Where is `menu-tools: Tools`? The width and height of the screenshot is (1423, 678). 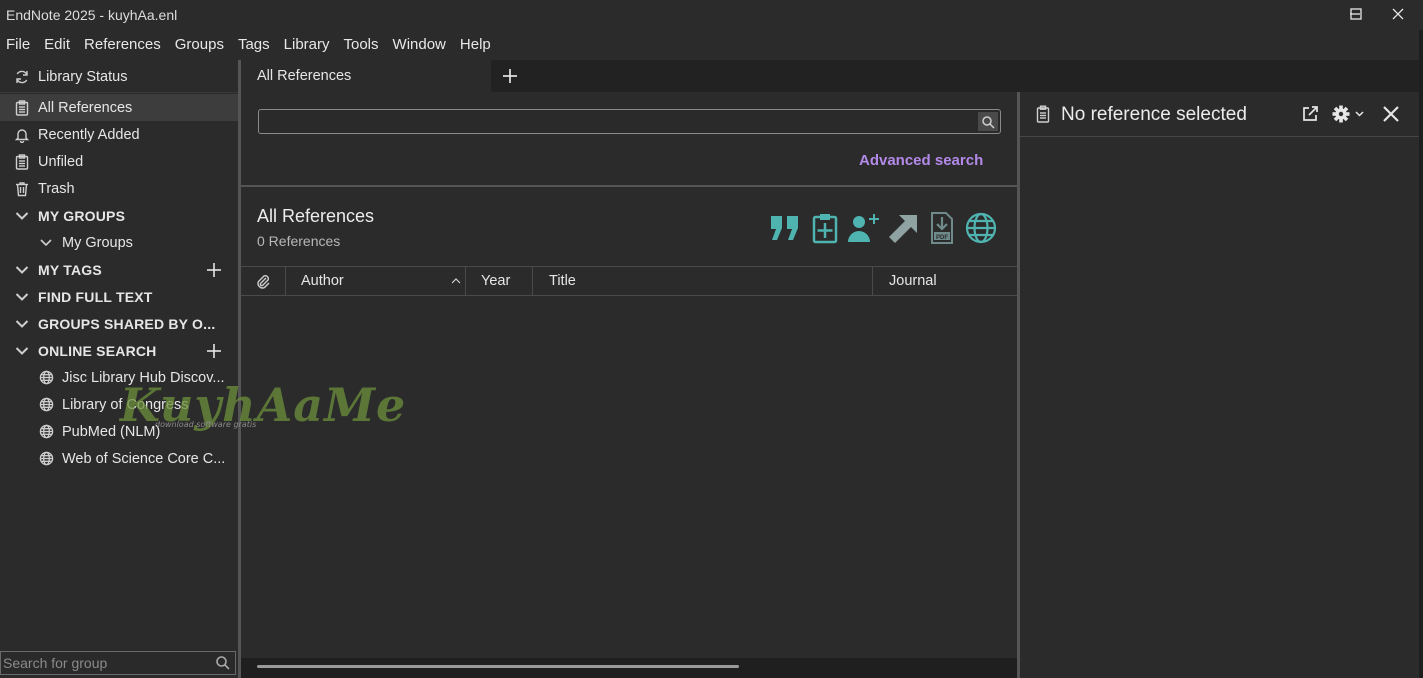 menu-tools: Tools is located at coordinates (361, 44).